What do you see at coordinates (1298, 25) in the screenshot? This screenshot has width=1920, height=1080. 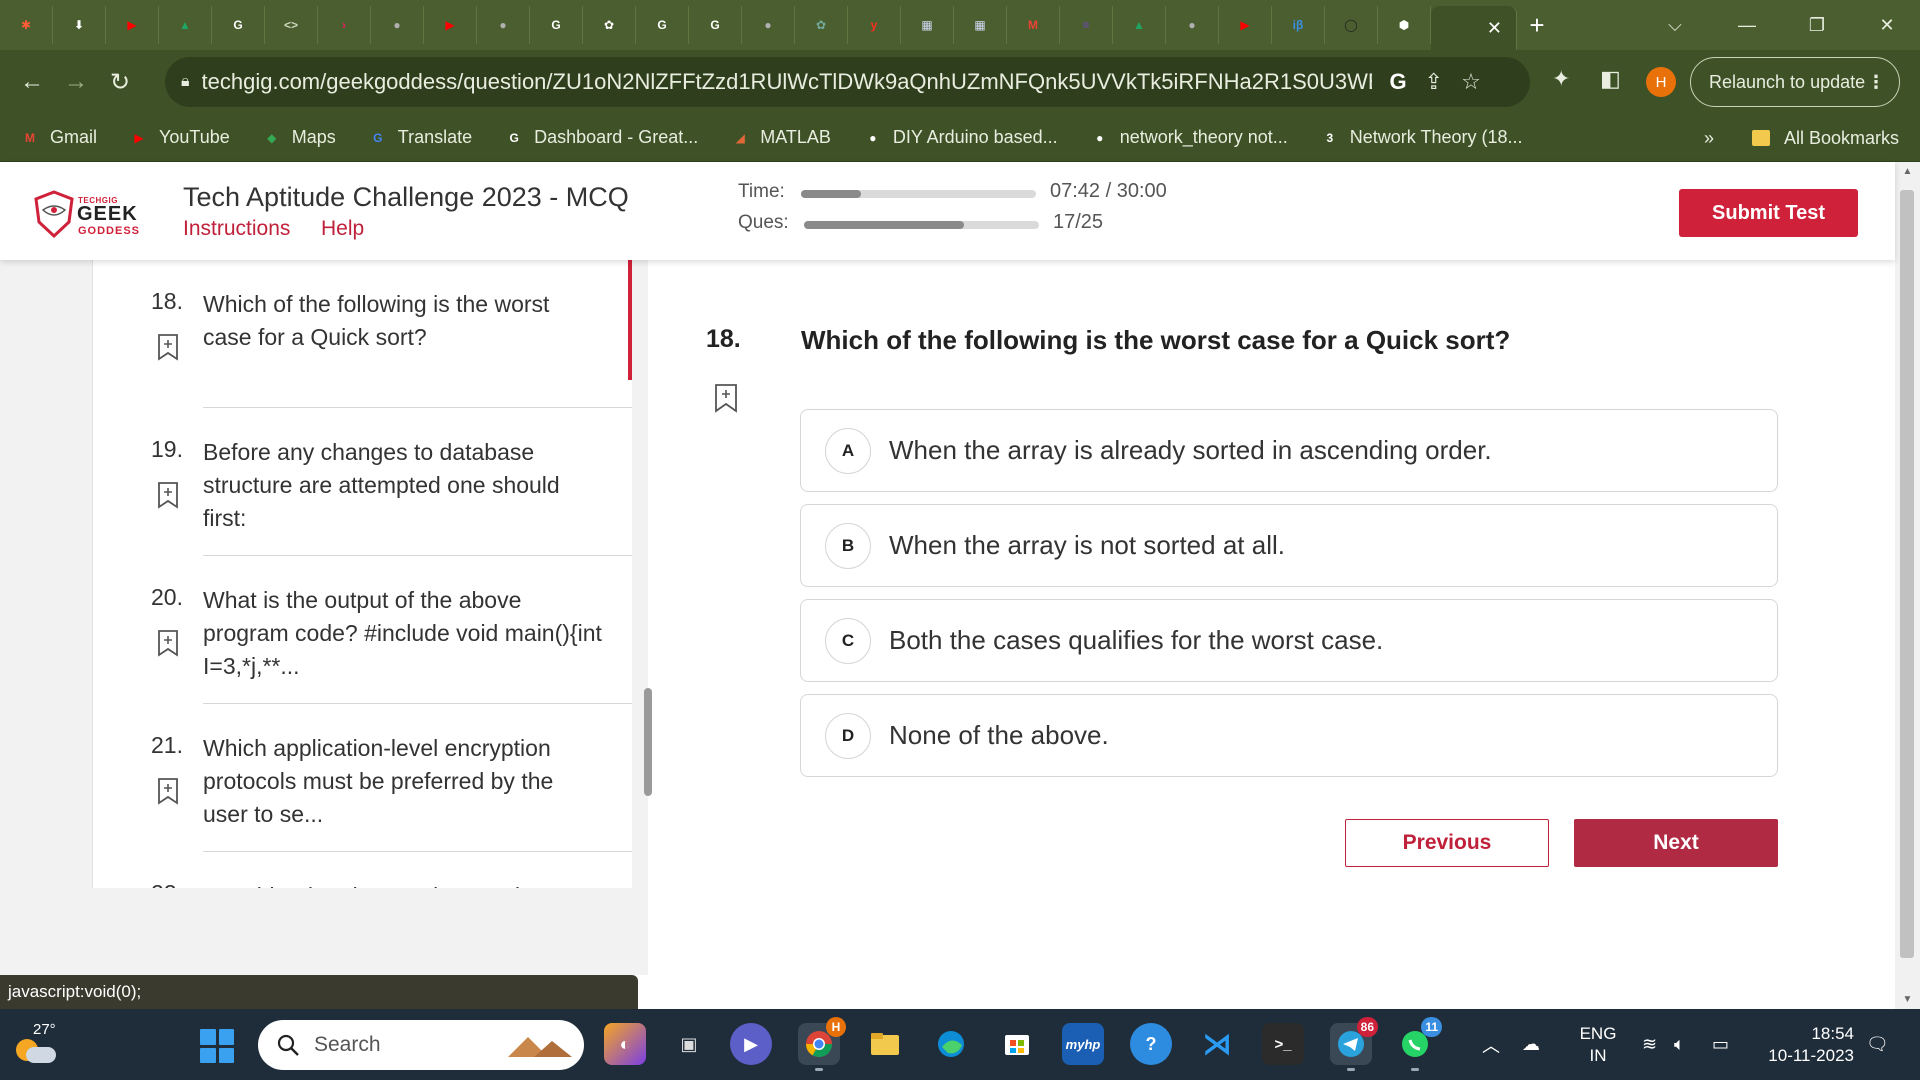 I see `browser-tab: iβ` at bounding box center [1298, 25].